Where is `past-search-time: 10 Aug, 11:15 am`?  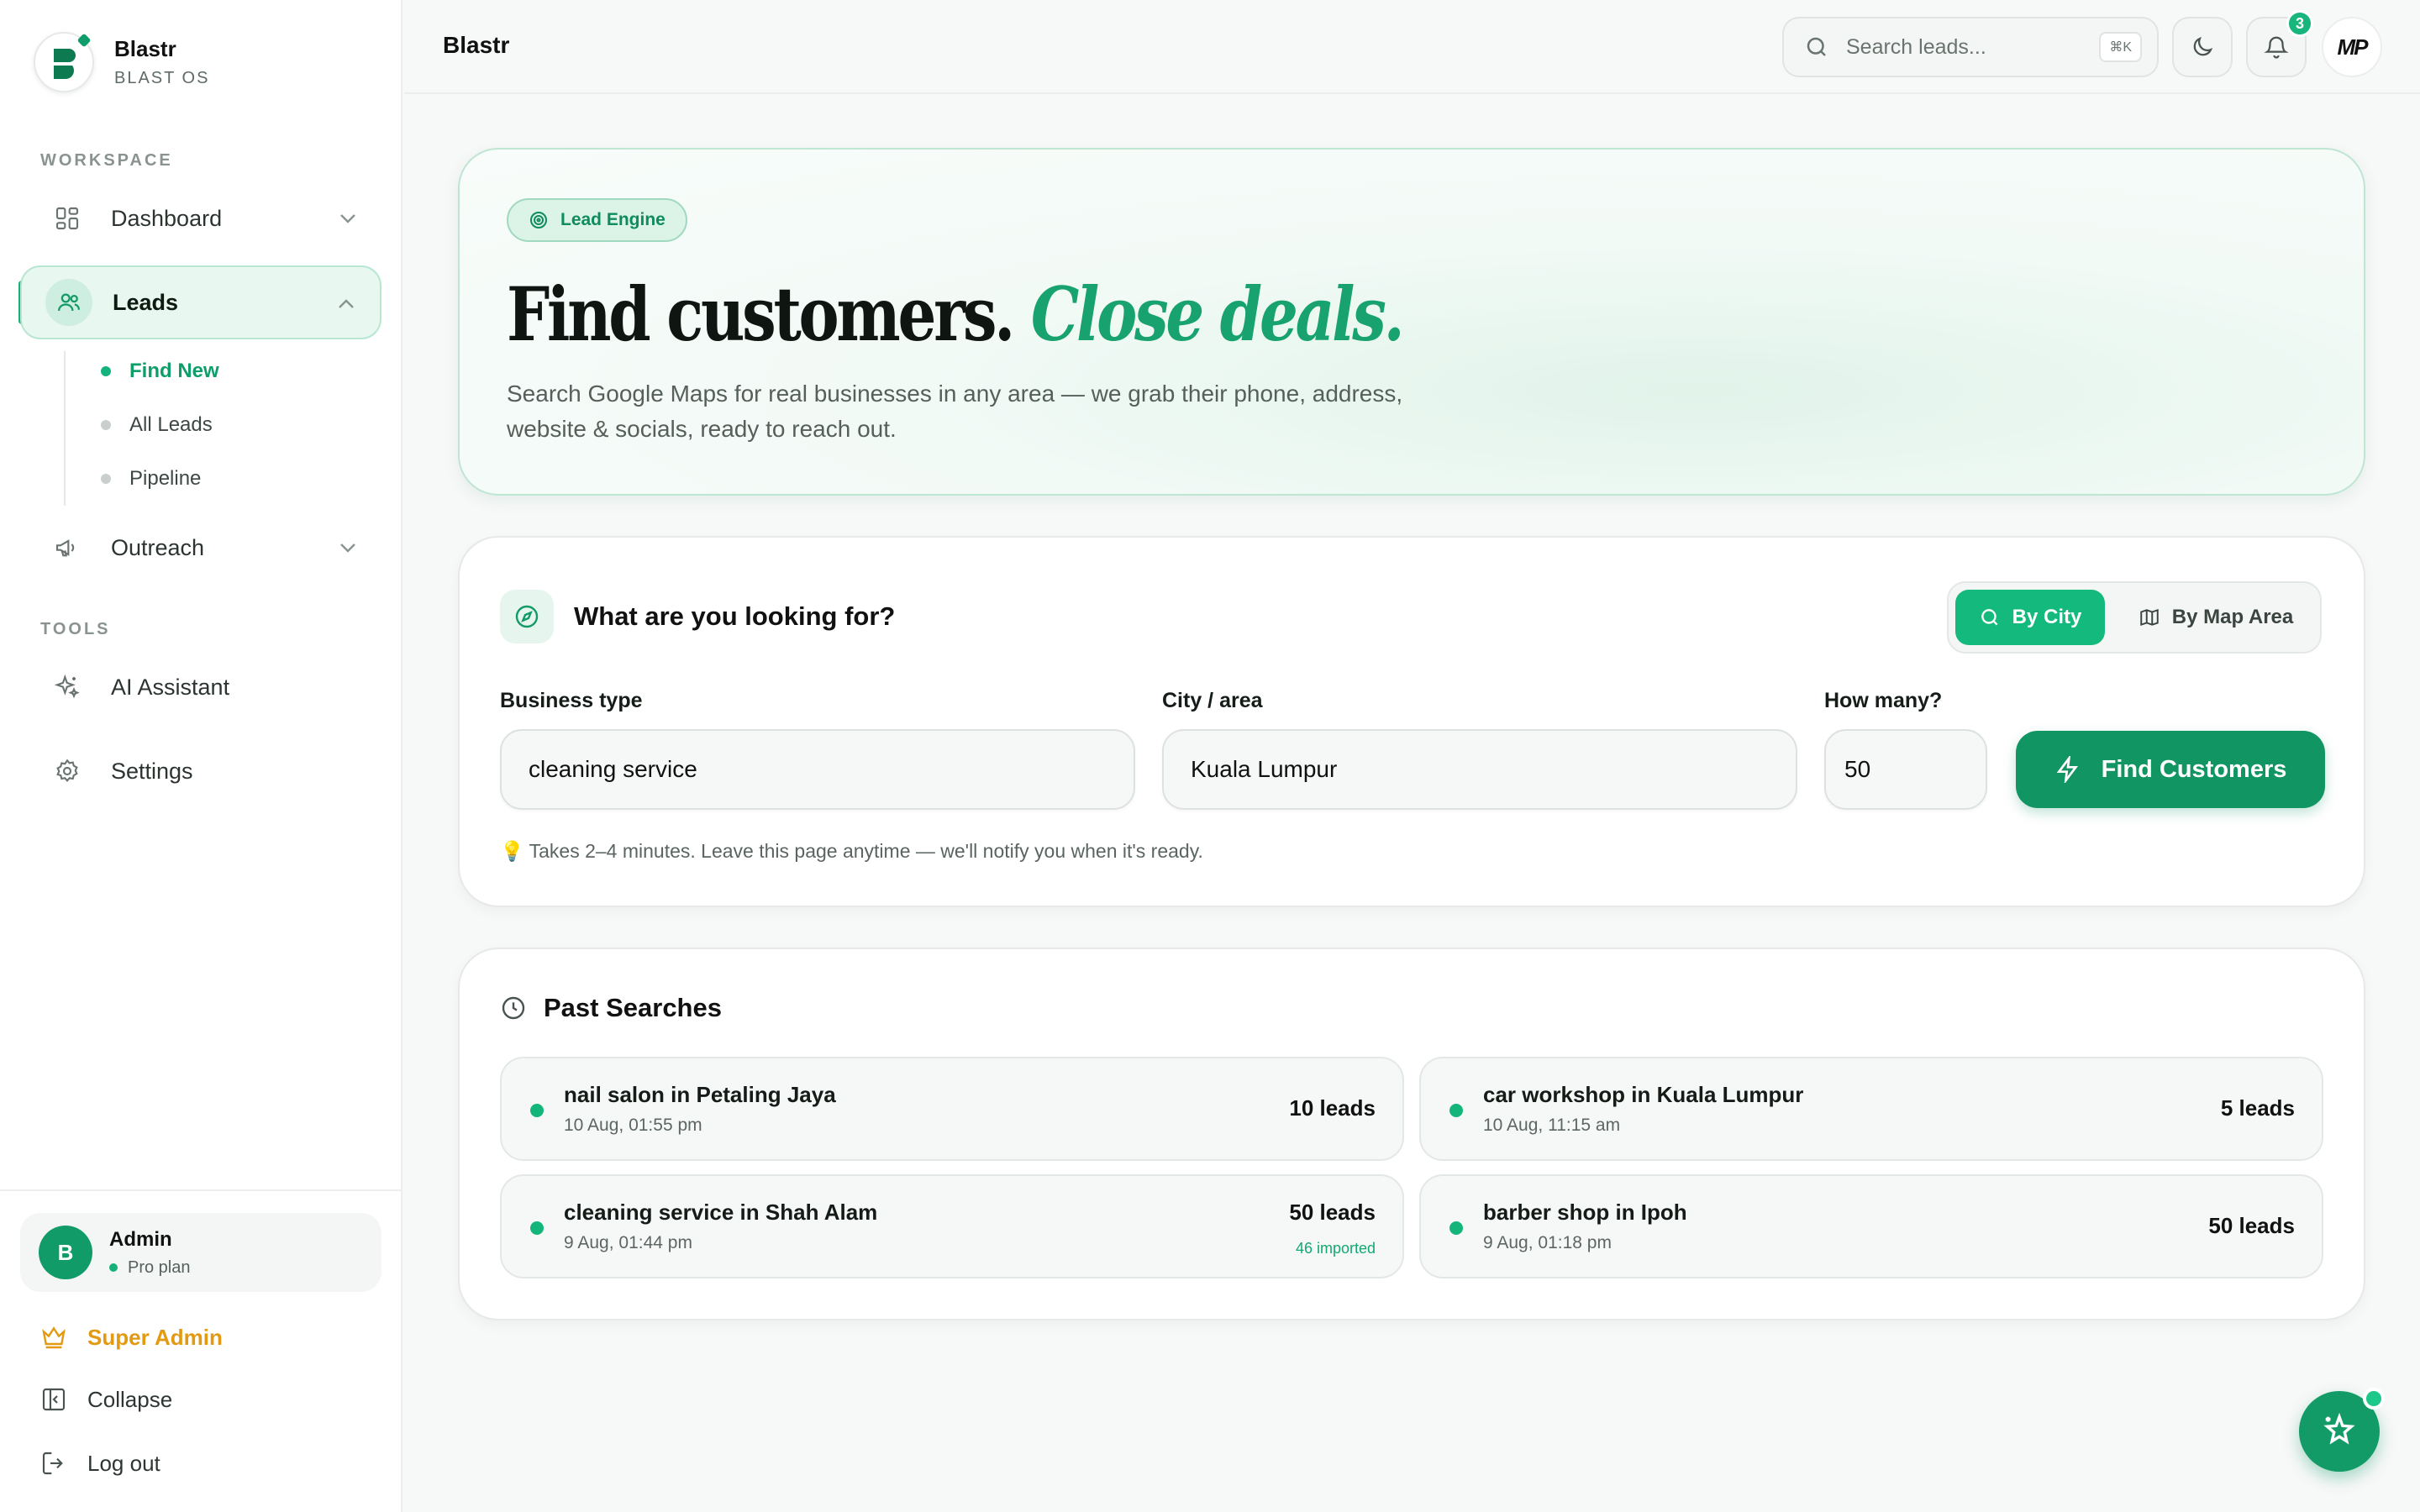
past-search-time: 10 Aug, 11:15 am is located at coordinates (1552, 1125).